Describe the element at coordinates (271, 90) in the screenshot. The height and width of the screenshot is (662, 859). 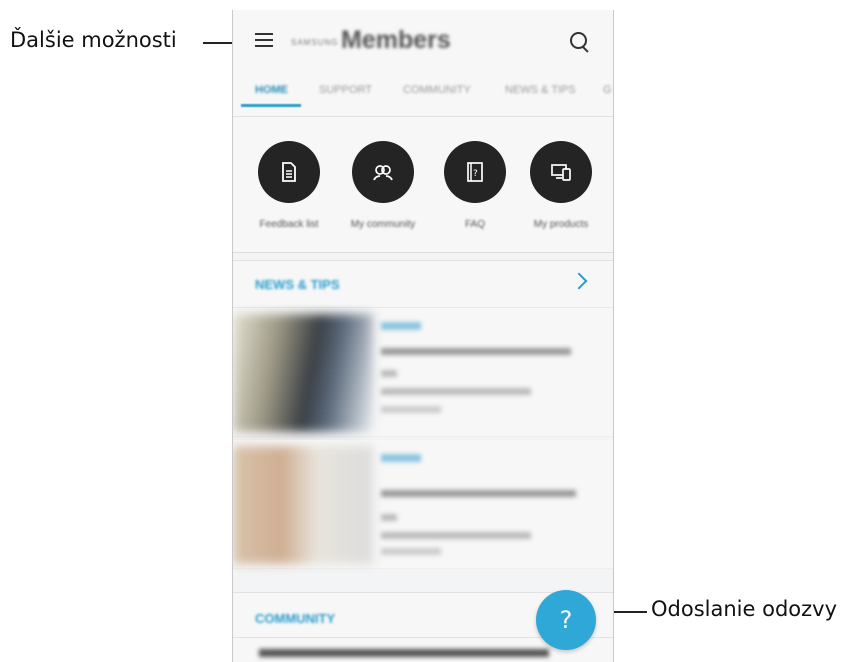
I see `tab-home: HOME` at that location.